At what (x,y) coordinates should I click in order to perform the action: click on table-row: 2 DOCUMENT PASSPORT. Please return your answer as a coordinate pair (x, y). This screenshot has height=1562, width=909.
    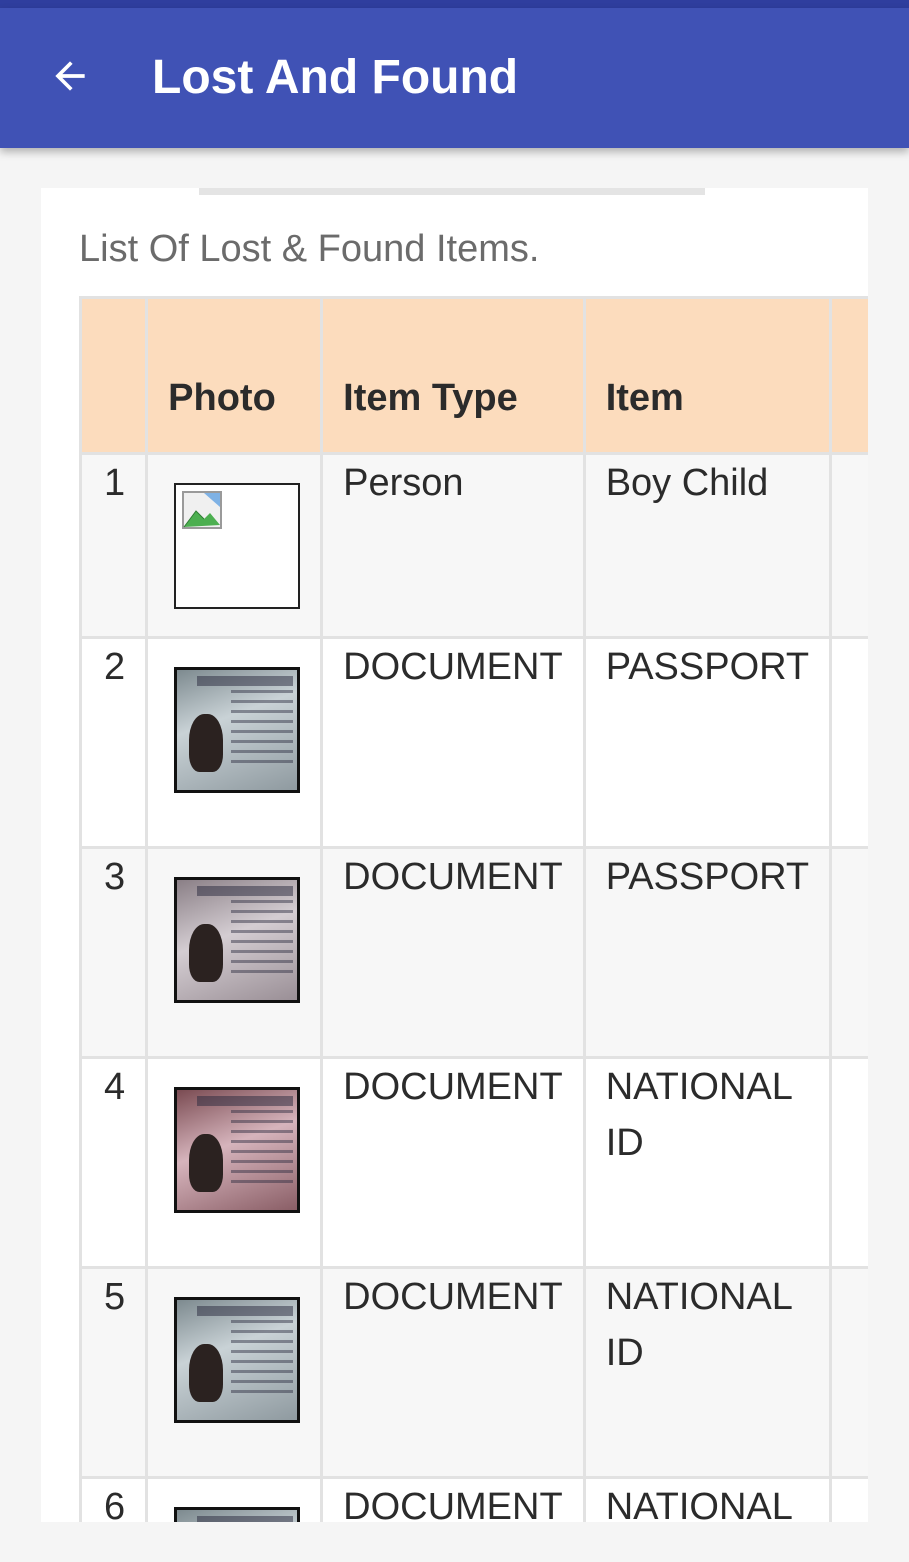
    Looking at the image, I should click on (473, 742).